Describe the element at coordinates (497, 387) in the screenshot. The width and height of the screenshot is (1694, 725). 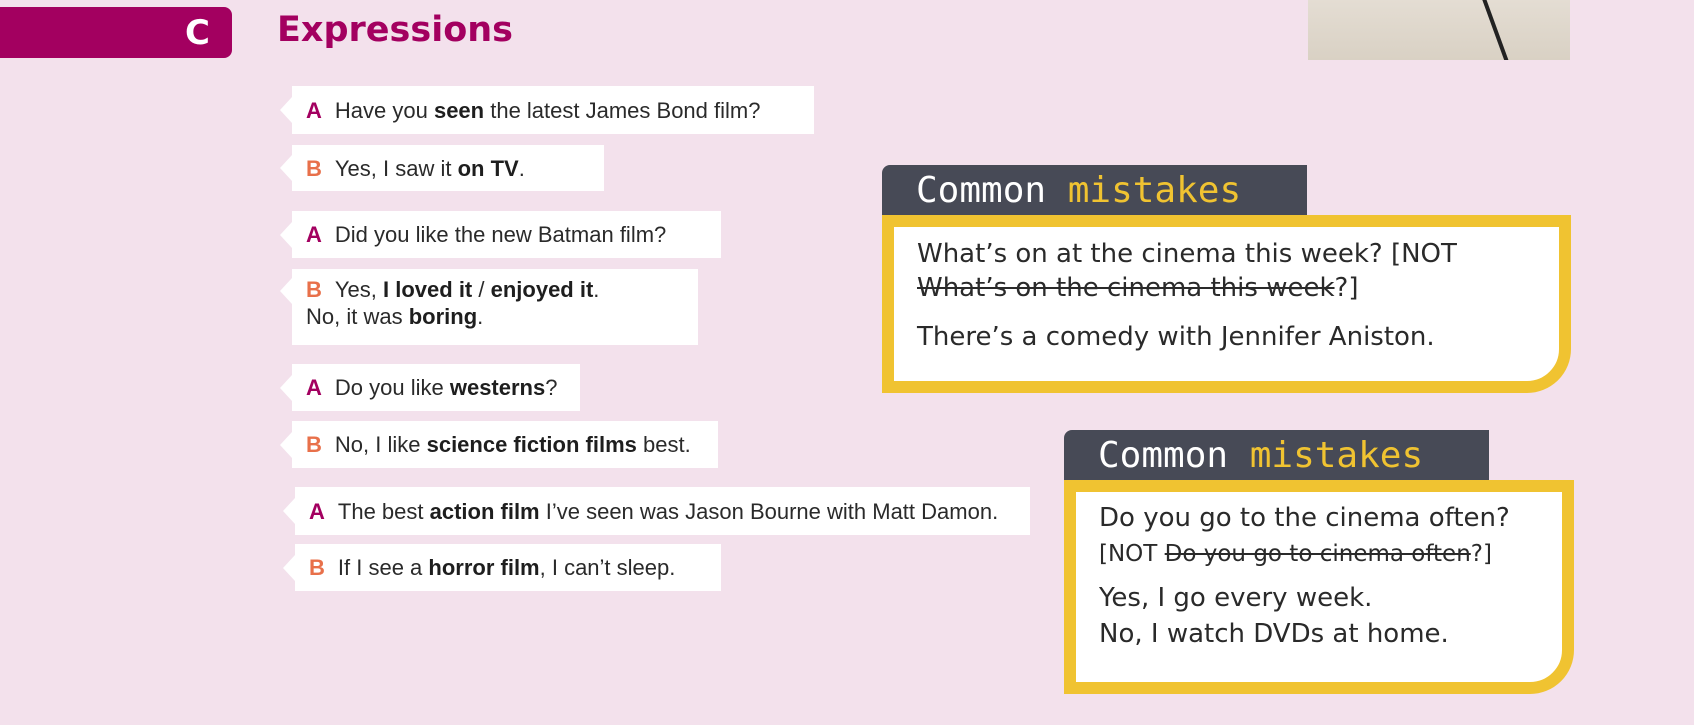
I see `key-expression: westerns` at that location.